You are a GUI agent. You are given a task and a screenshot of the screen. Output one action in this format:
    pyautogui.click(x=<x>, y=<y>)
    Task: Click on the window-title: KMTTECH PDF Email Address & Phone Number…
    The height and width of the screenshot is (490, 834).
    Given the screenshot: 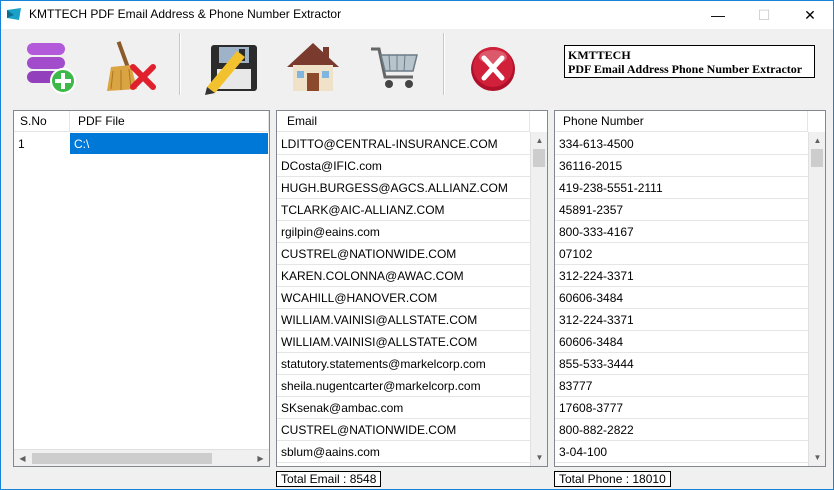 What is the action you would take?
    pyautogui.click(x=185, y=14)
    